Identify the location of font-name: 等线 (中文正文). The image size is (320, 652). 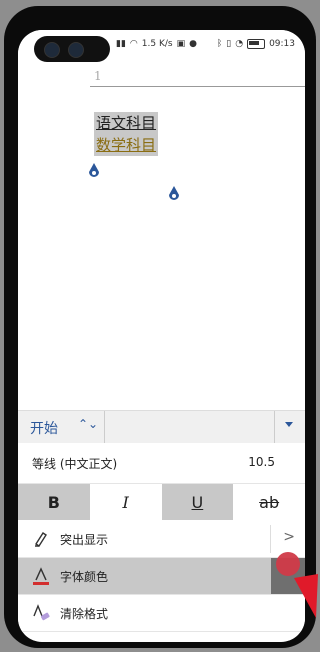
(74, 463).